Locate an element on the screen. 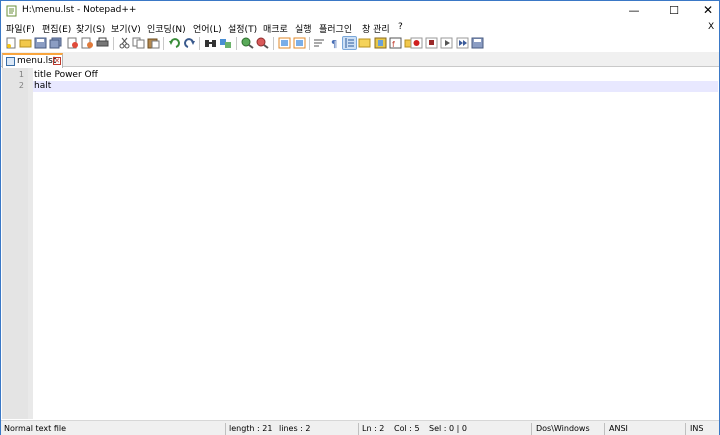 Image resolution: width=720 pixels, height=435 pixels. status-selection: Sel : 0 | 0 is located at coordinates (448, 428).